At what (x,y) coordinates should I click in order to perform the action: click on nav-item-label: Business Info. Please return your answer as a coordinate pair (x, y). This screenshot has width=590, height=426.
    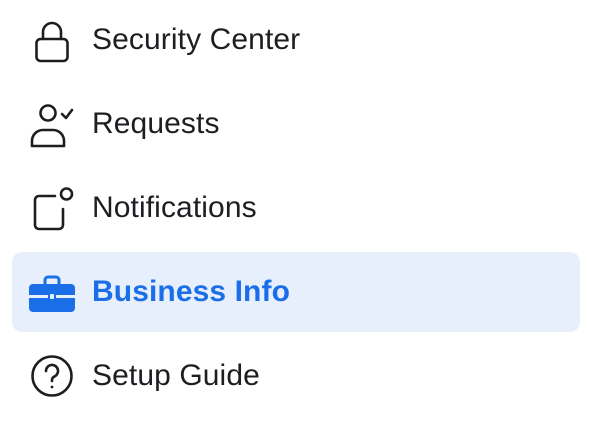
    Looking at the image, I should click on (191, 291).